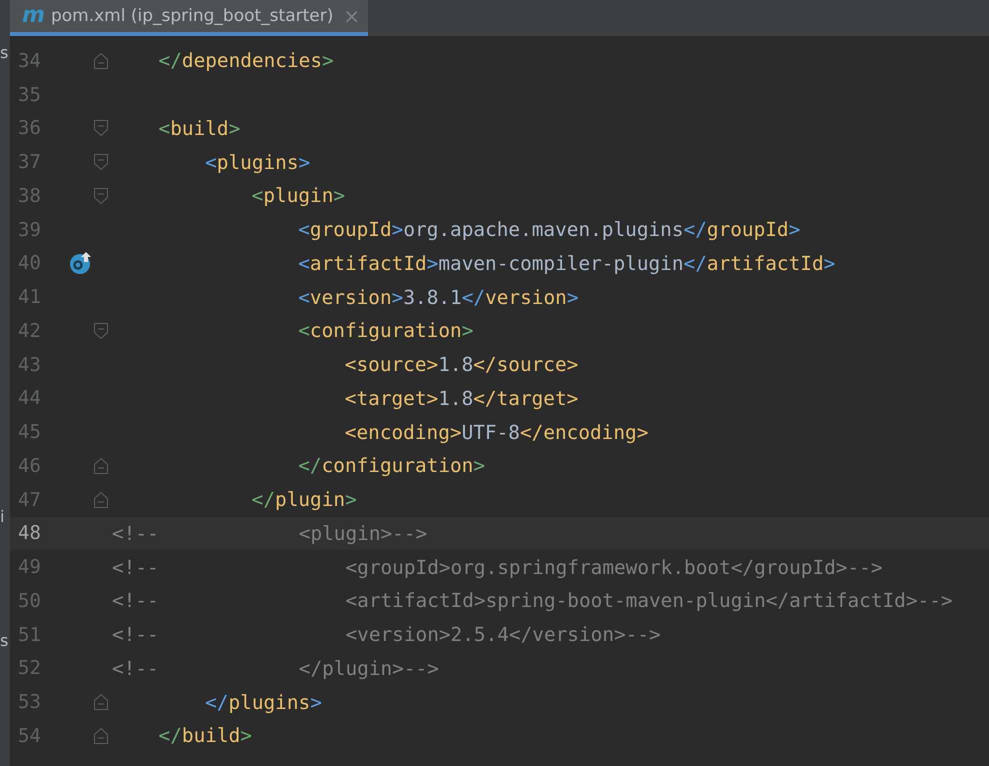  What do you see at coordinates (491, 432) in the screenshot?
I see `tag-value: UTF-8` at bounding box center [491, 432].